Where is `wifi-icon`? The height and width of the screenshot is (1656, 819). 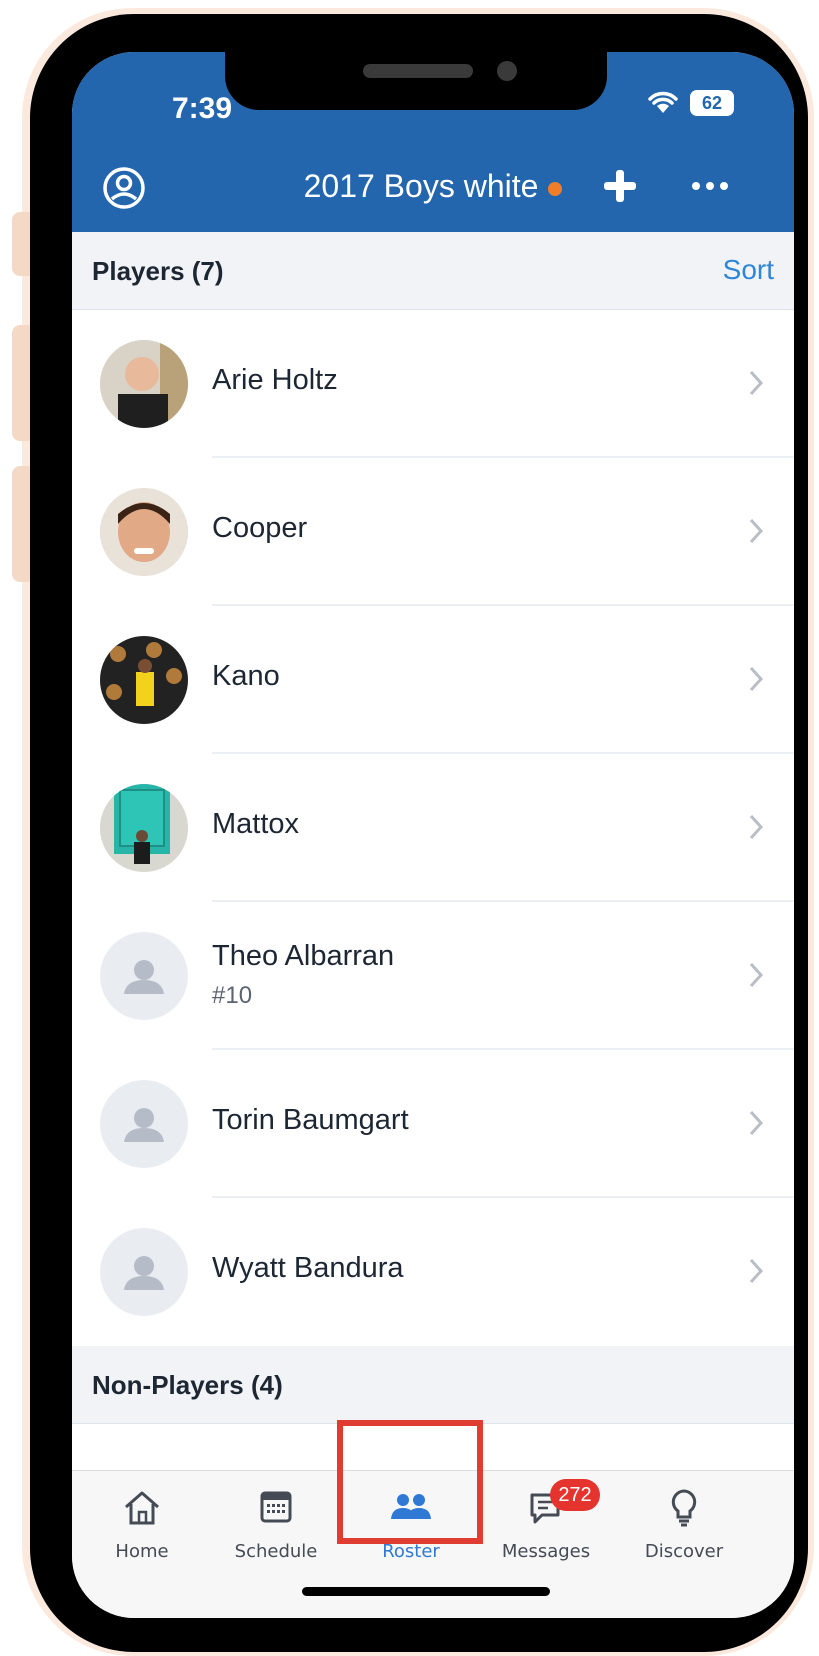
wifi-icon is located at coordinates (663, 102).